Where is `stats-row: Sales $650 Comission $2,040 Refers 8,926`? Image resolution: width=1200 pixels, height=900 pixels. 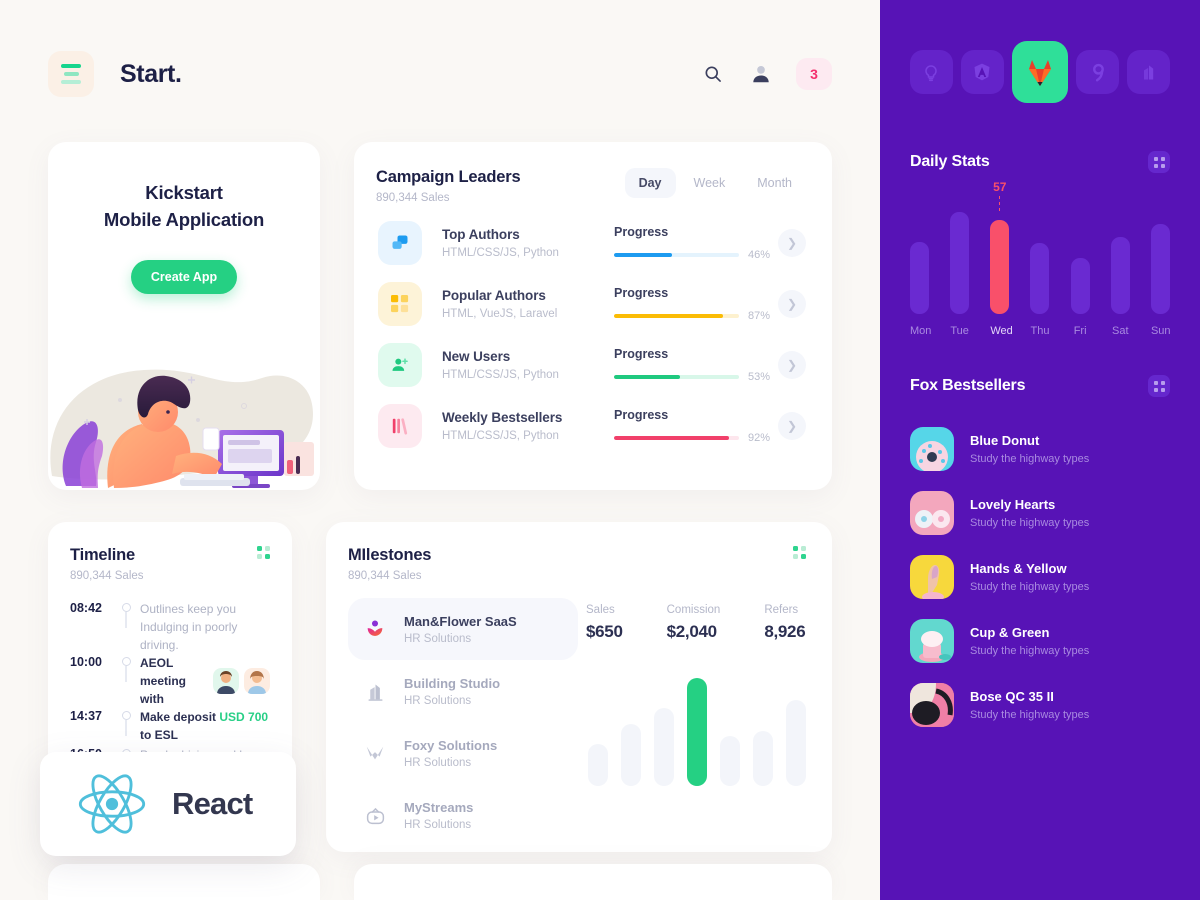 stats-row: Sales $650 Comission $2,040 Refers 8,926 is located at coordinates (696, 620).